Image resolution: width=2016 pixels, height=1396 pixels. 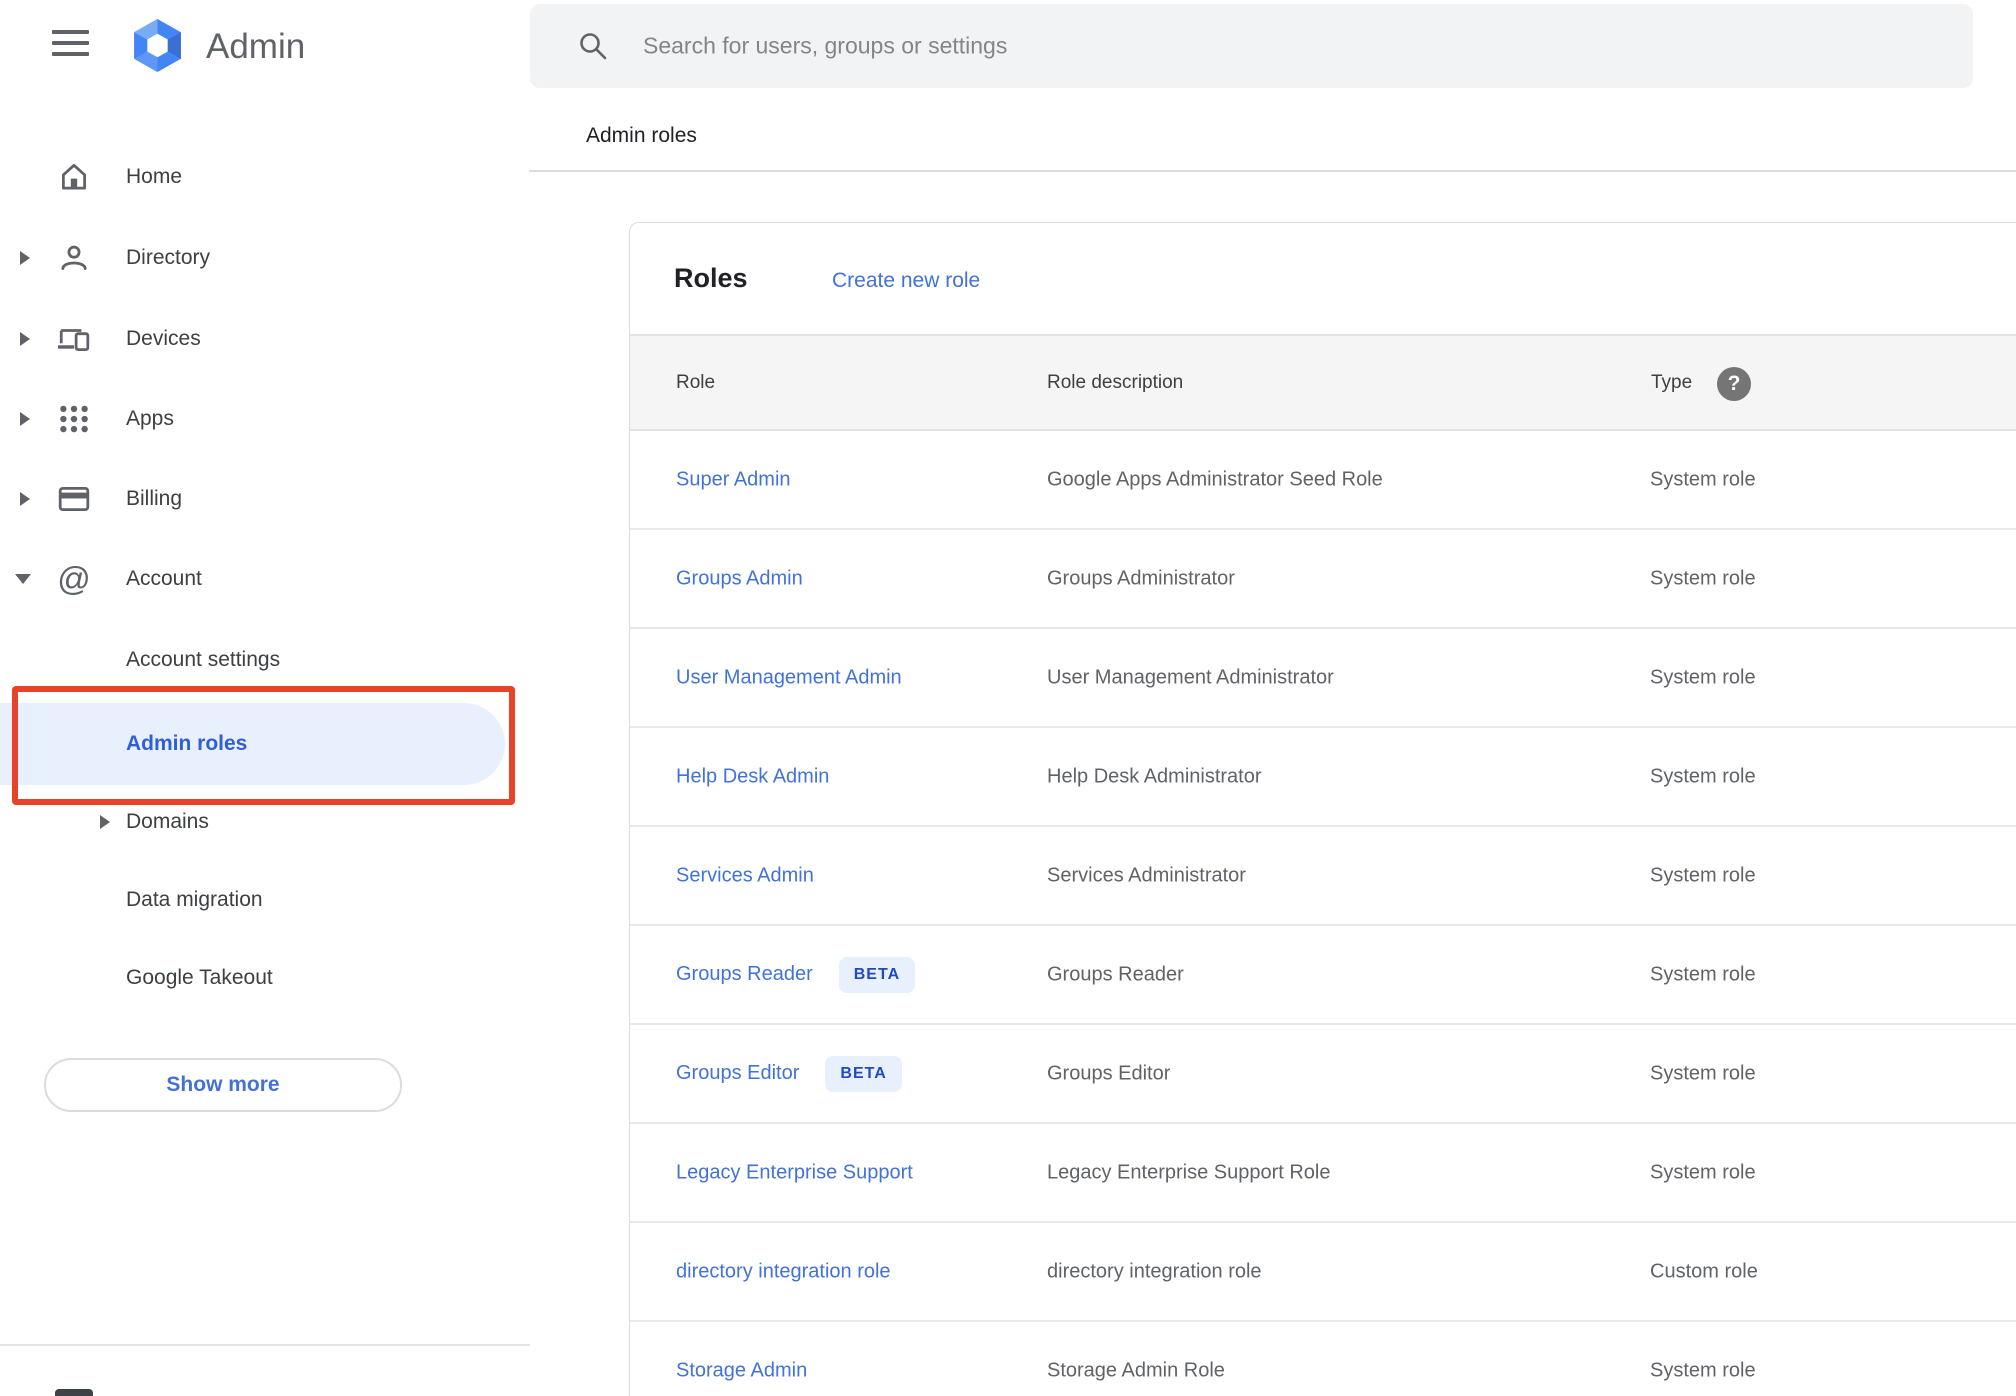 What do you see at coordinates (1154, 1271) in the screenshot?
I see `role-description: directory integration role` at bounding box center [1154, 1271].